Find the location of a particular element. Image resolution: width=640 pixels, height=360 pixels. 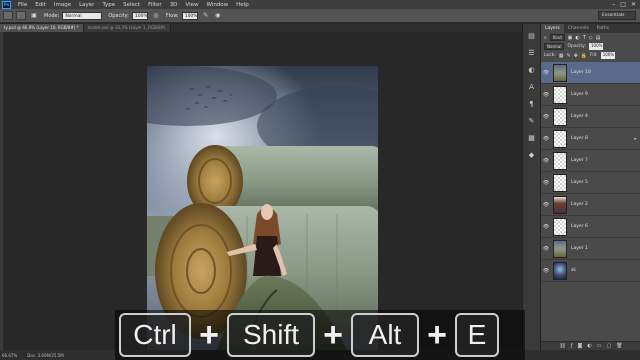

styles-icon: ◆ is located at coordinates (531, 155).